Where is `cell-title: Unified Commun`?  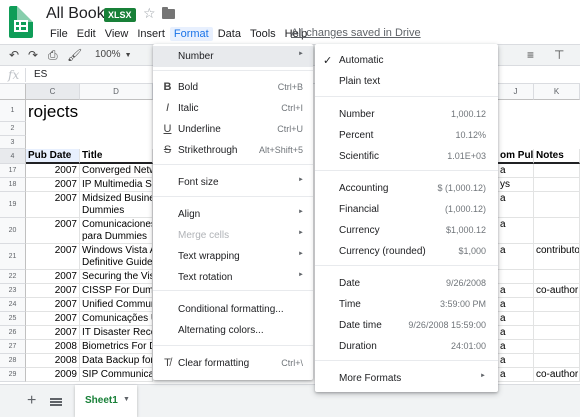 cell-title: Unified Commun is located at coordinates (116, 305).